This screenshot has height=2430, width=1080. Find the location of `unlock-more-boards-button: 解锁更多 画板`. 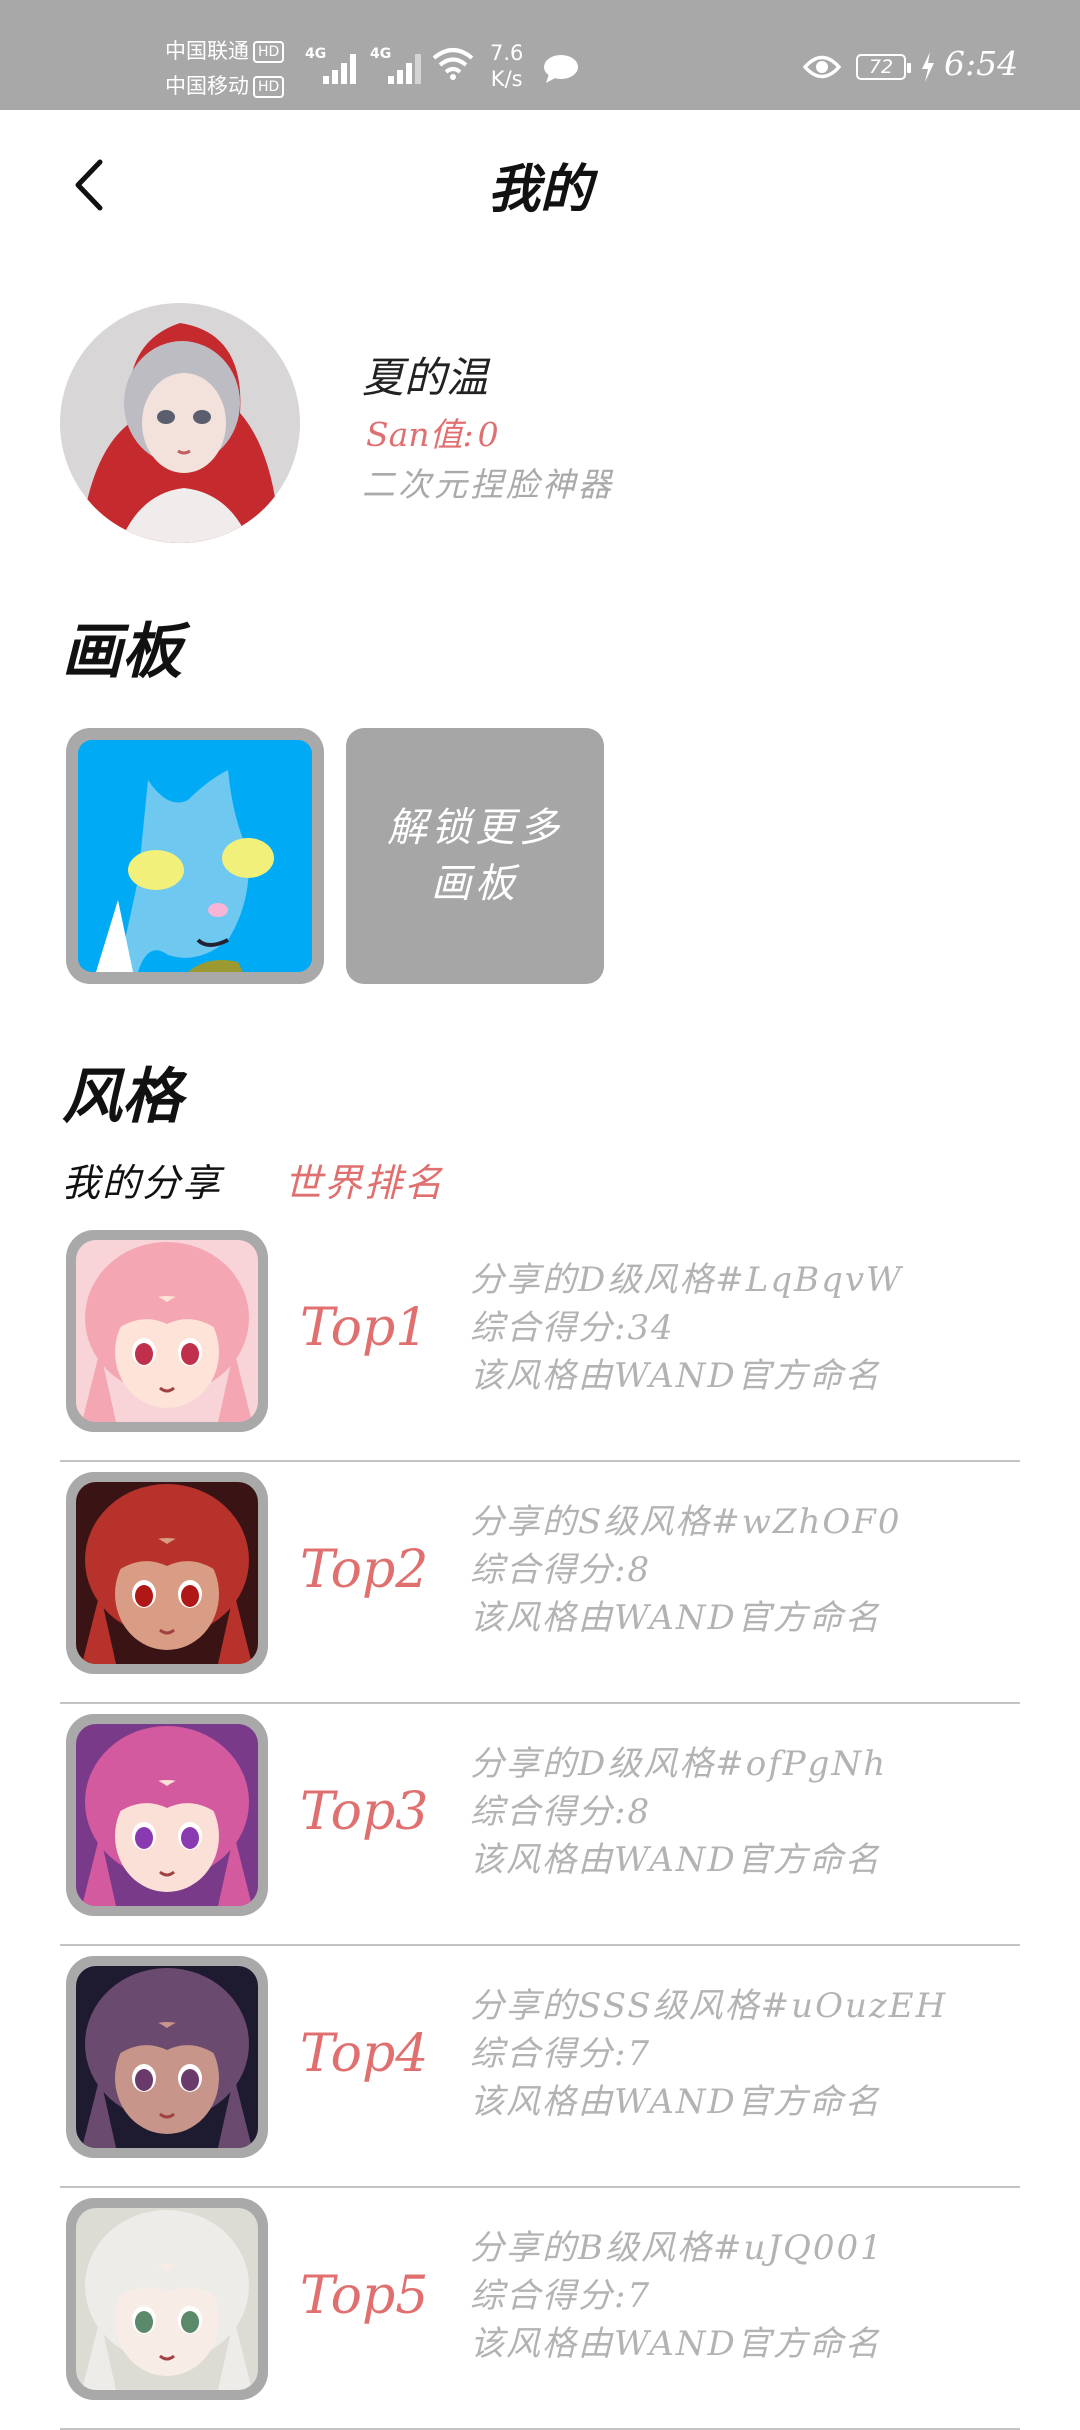

unlock-more-boards-button: 解锁更多 画板 is located at coordinates (475, 856).